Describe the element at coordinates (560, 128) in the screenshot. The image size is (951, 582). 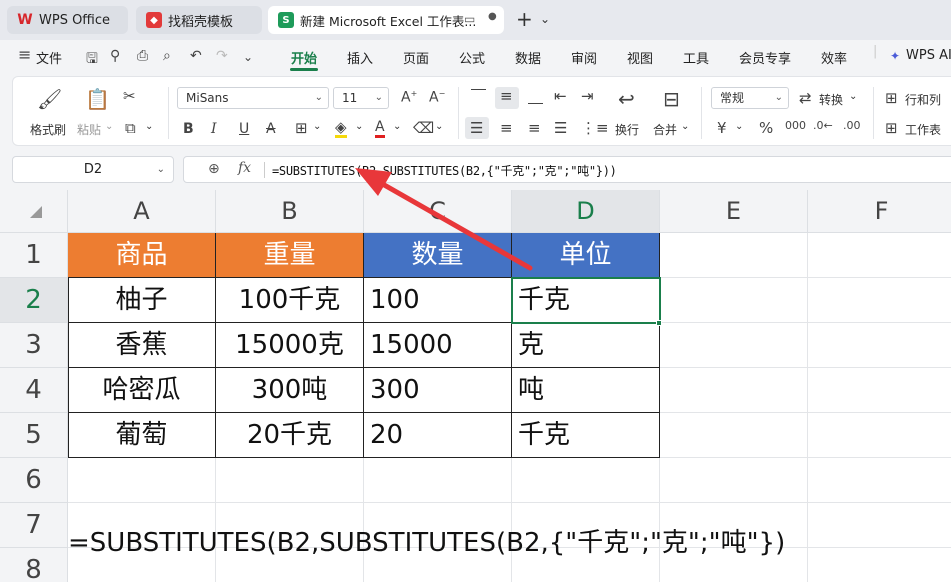
I see `justify-icon: ☰` at that location.